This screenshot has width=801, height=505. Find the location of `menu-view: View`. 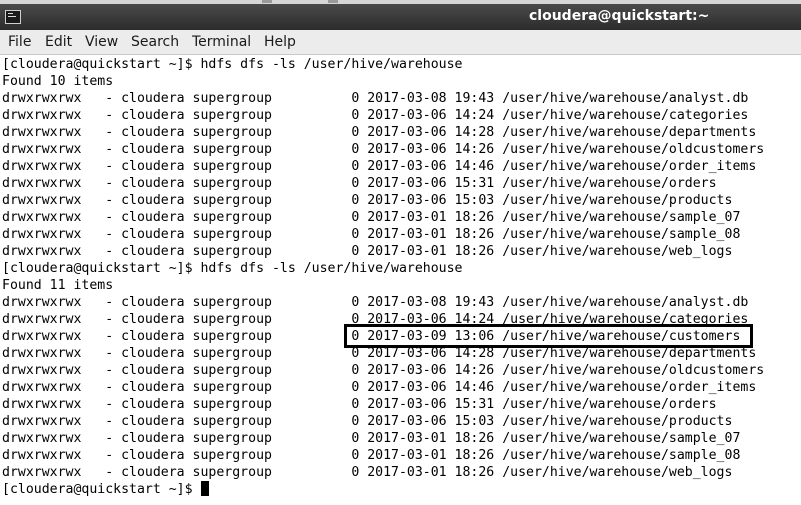

menu-view: View is located at coordinates (101, 42).